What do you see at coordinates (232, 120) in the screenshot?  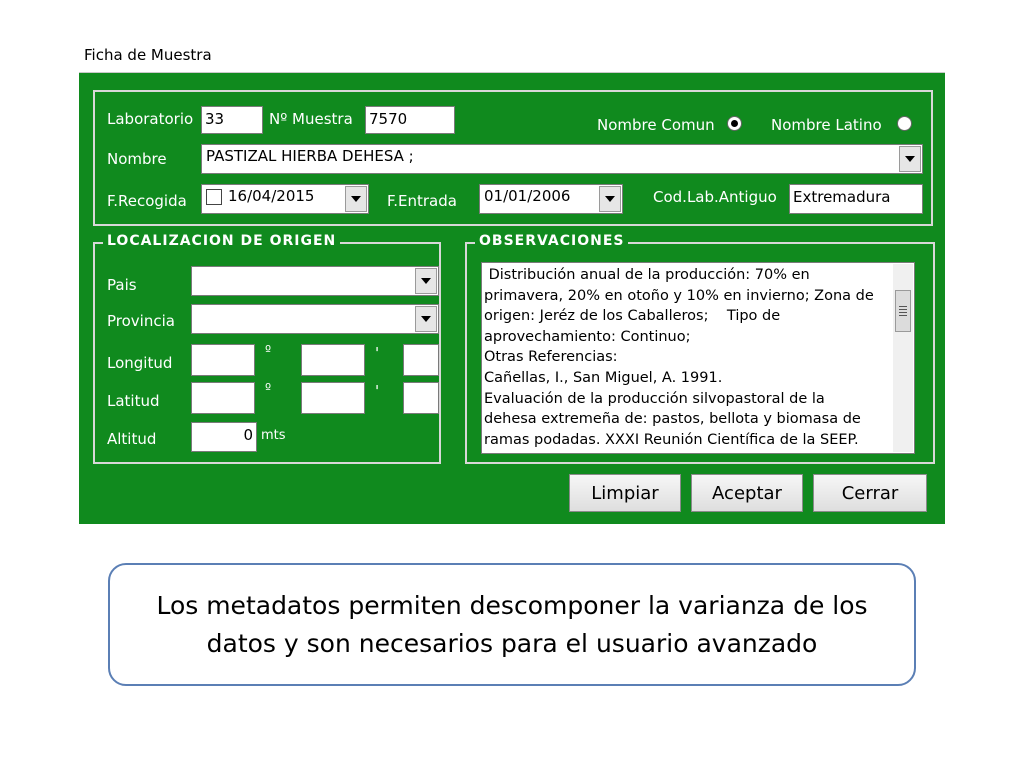 I see `laboratorio-field: 33` at bounding box center [232, 120].